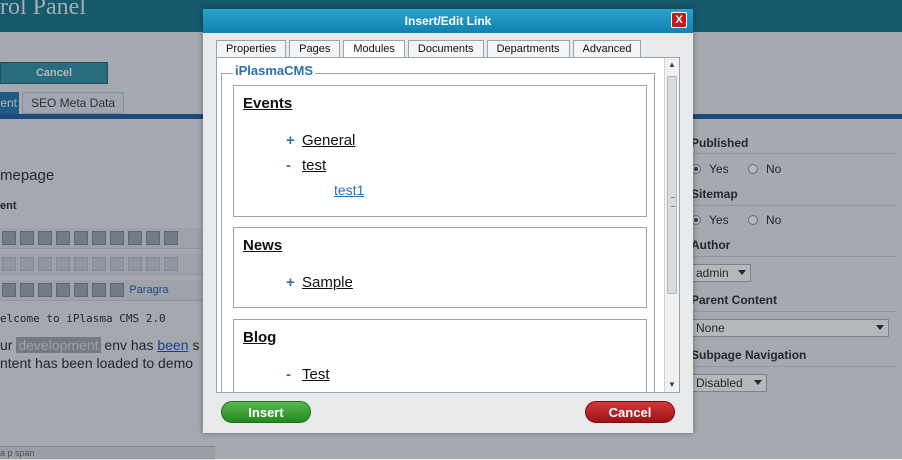  Describe the element at coordinates (262, 245) in the screenshot. I see `section-title-news: News` at that location.